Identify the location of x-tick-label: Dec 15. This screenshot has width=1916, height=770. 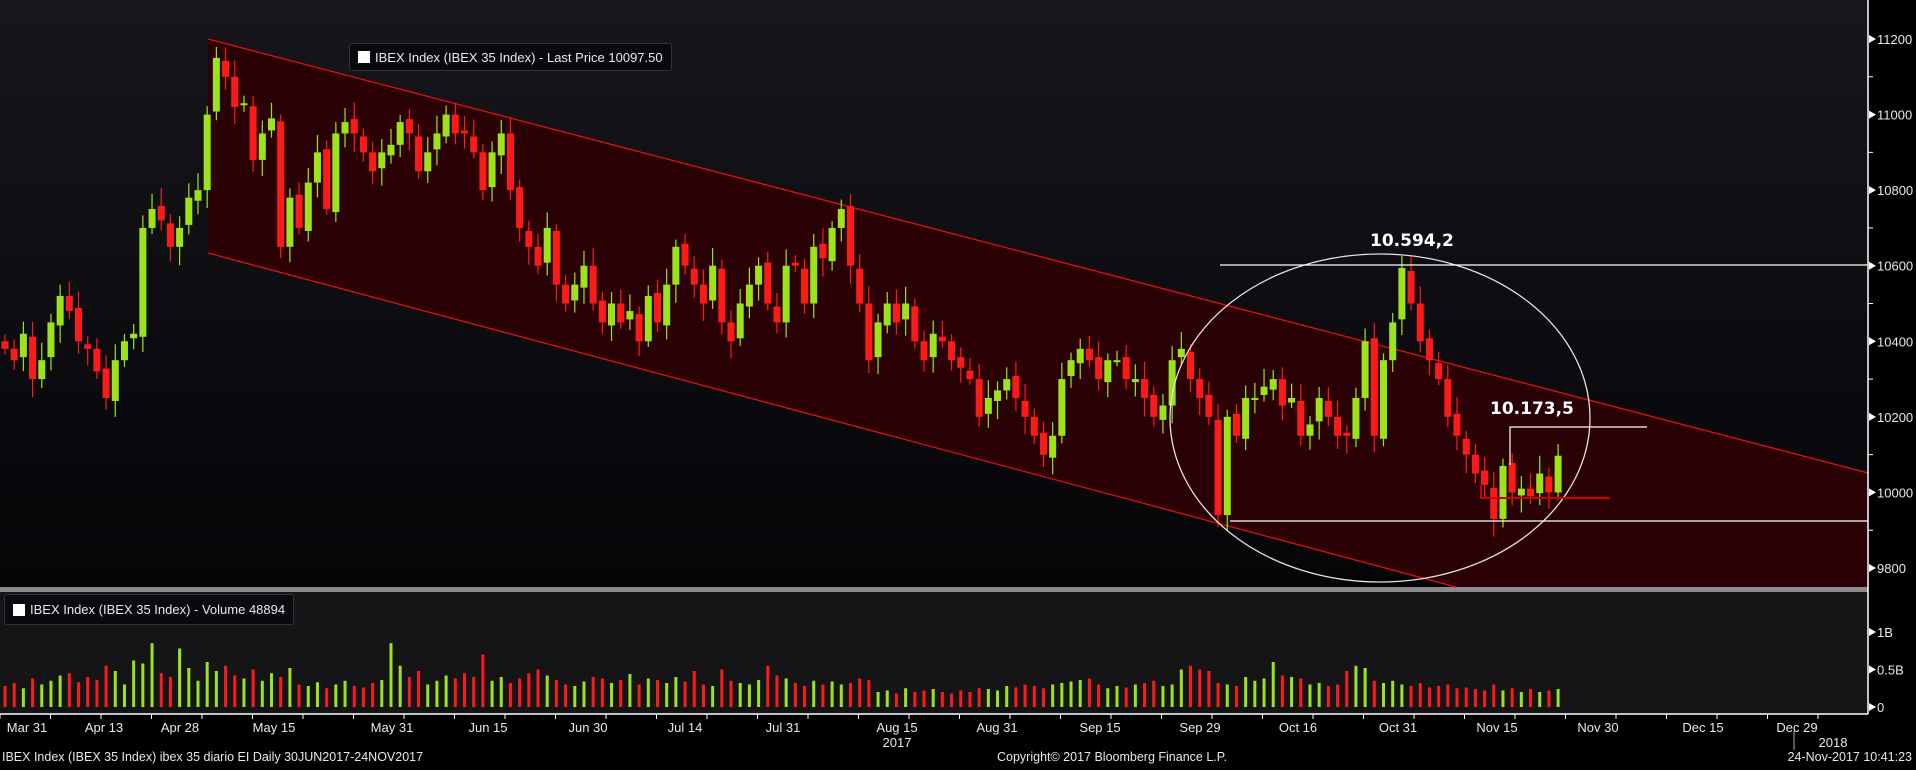
(1703, 727).